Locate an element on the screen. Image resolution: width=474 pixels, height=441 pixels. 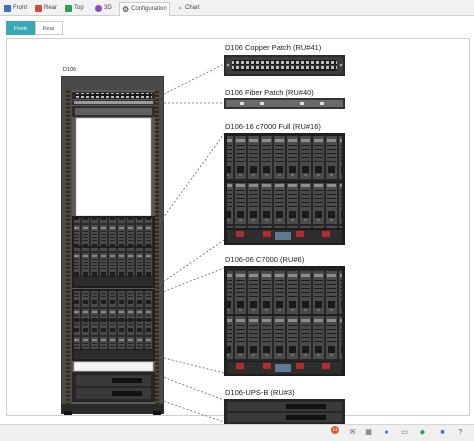
user-icon: ● is located at coordinates (386, 432).